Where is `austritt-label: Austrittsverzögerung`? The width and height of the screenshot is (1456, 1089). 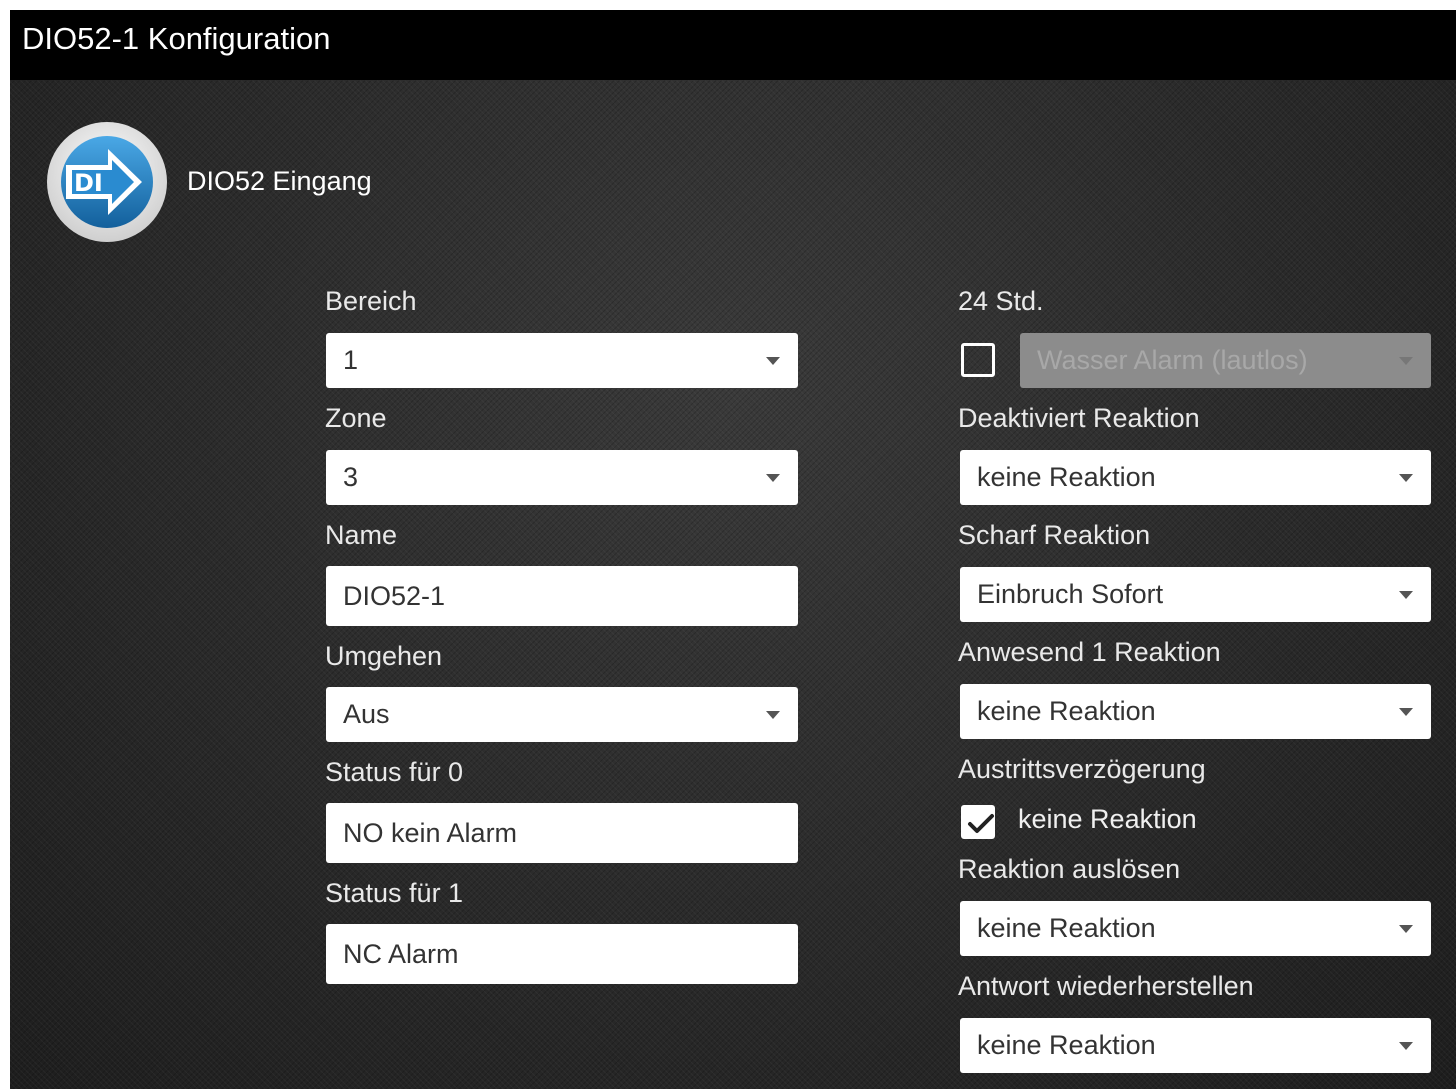
austritt-label: Austrittsverzögerung is located at coordinates (1082, 769).